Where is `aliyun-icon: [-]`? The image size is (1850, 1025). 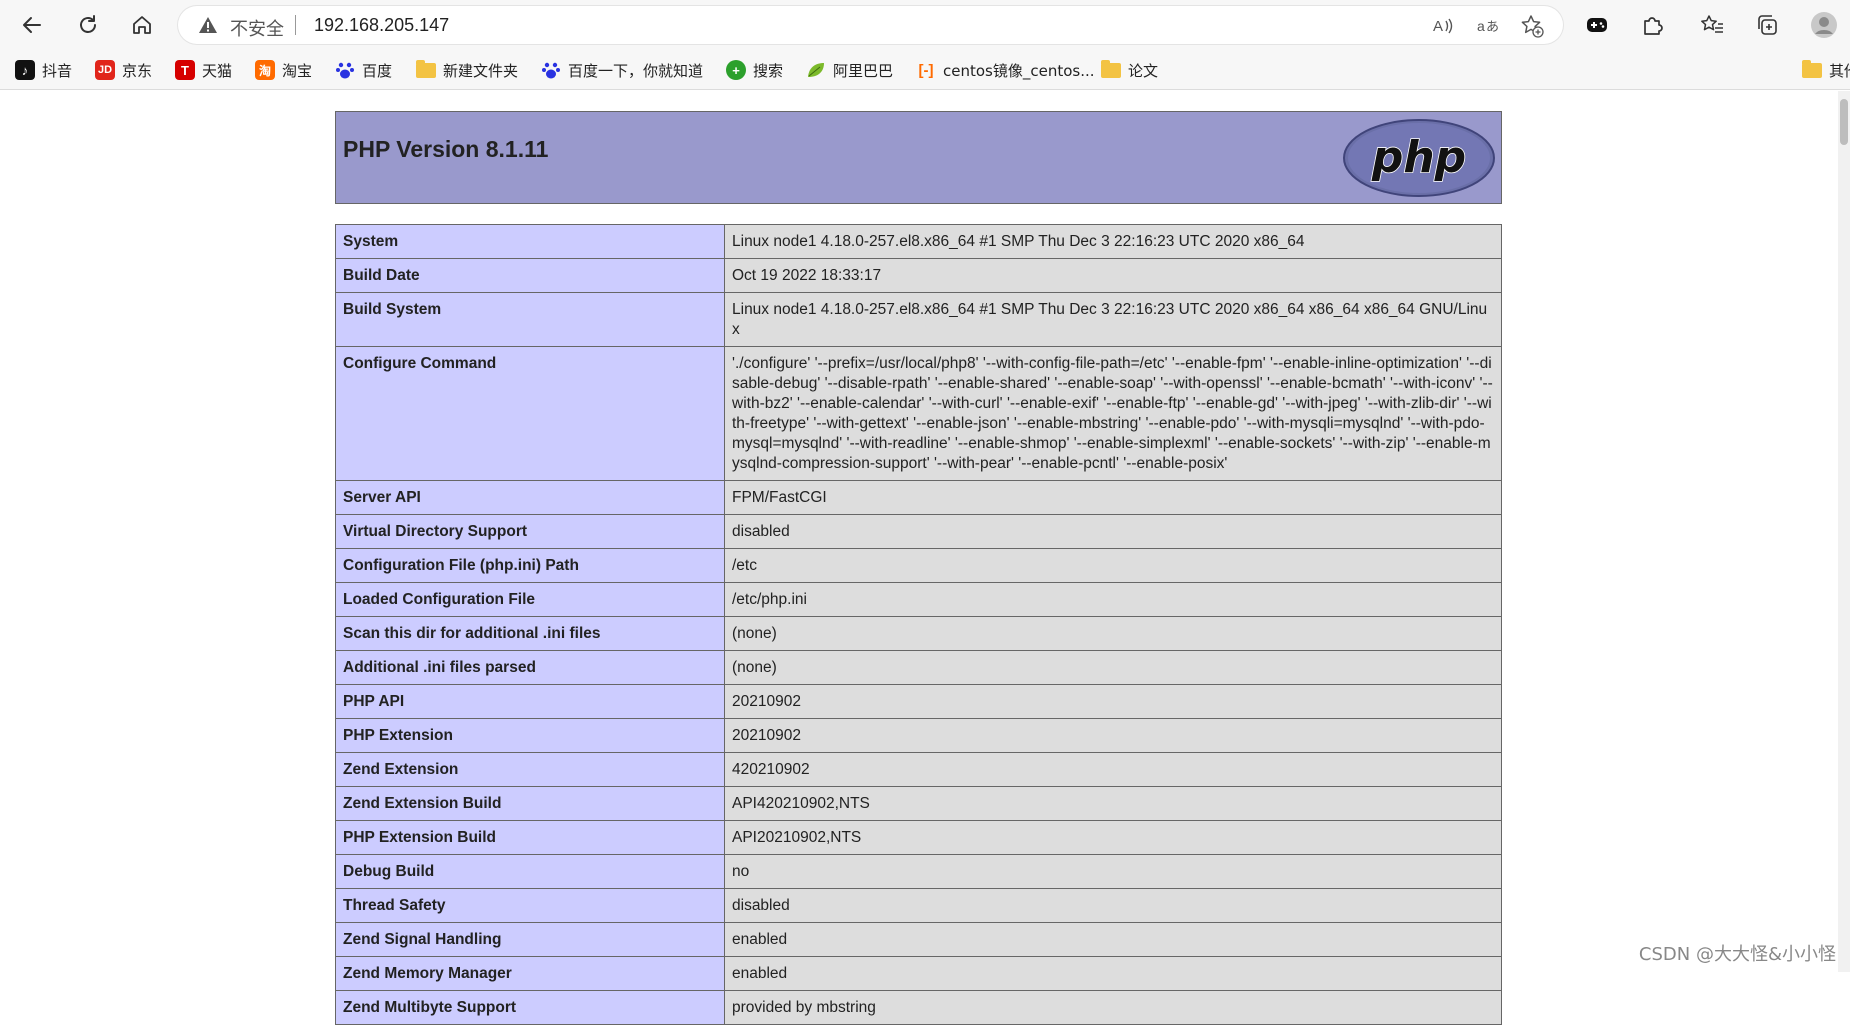 aliyun-icon: [-] is located at coordinates (926, 70).